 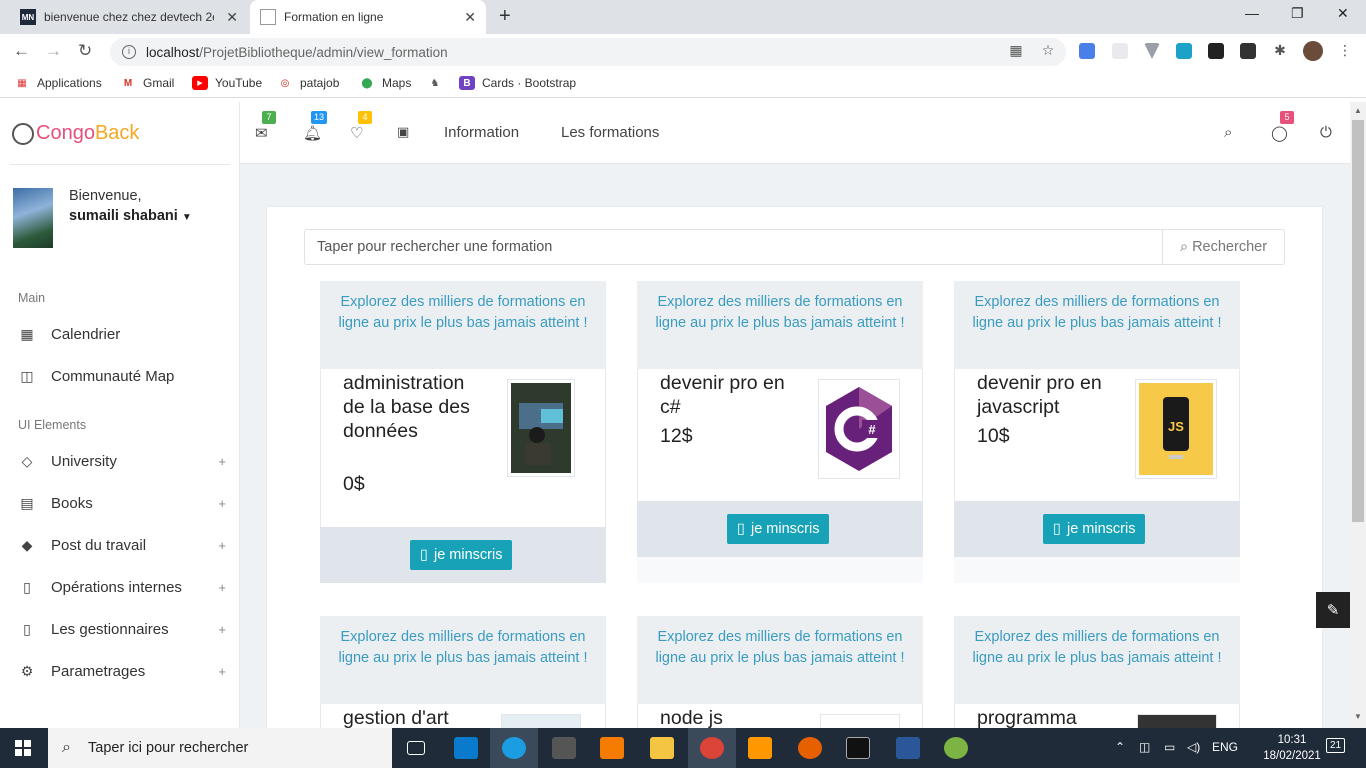 I want to click on scrollbar-thumb, so click(x=1358, y=321).